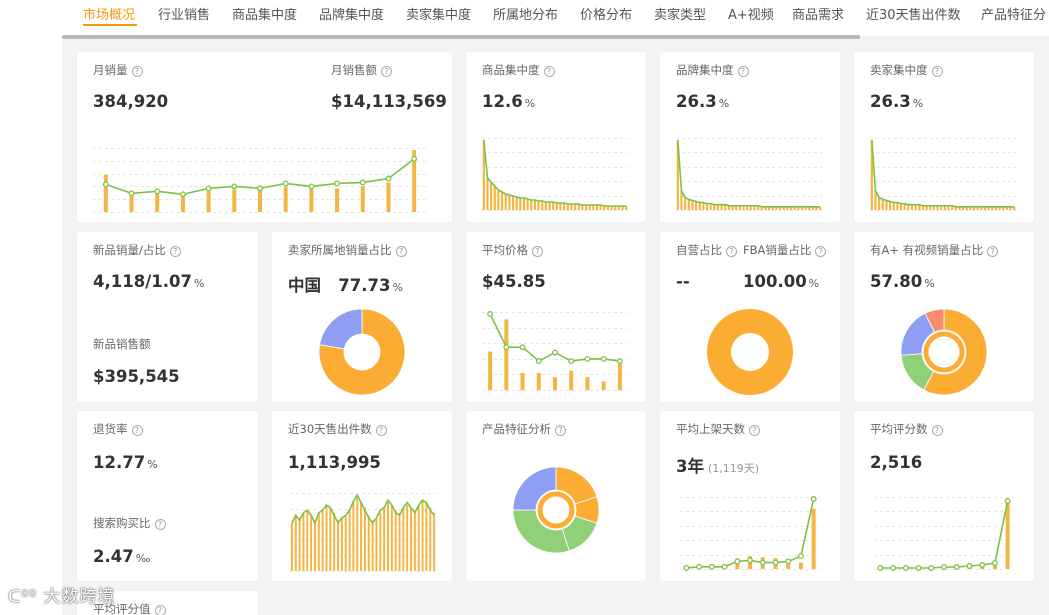 This screenshot has height=615, width=1049. I want to click on tab-brand-concentration: 品牌集中度, so click(351, 13).